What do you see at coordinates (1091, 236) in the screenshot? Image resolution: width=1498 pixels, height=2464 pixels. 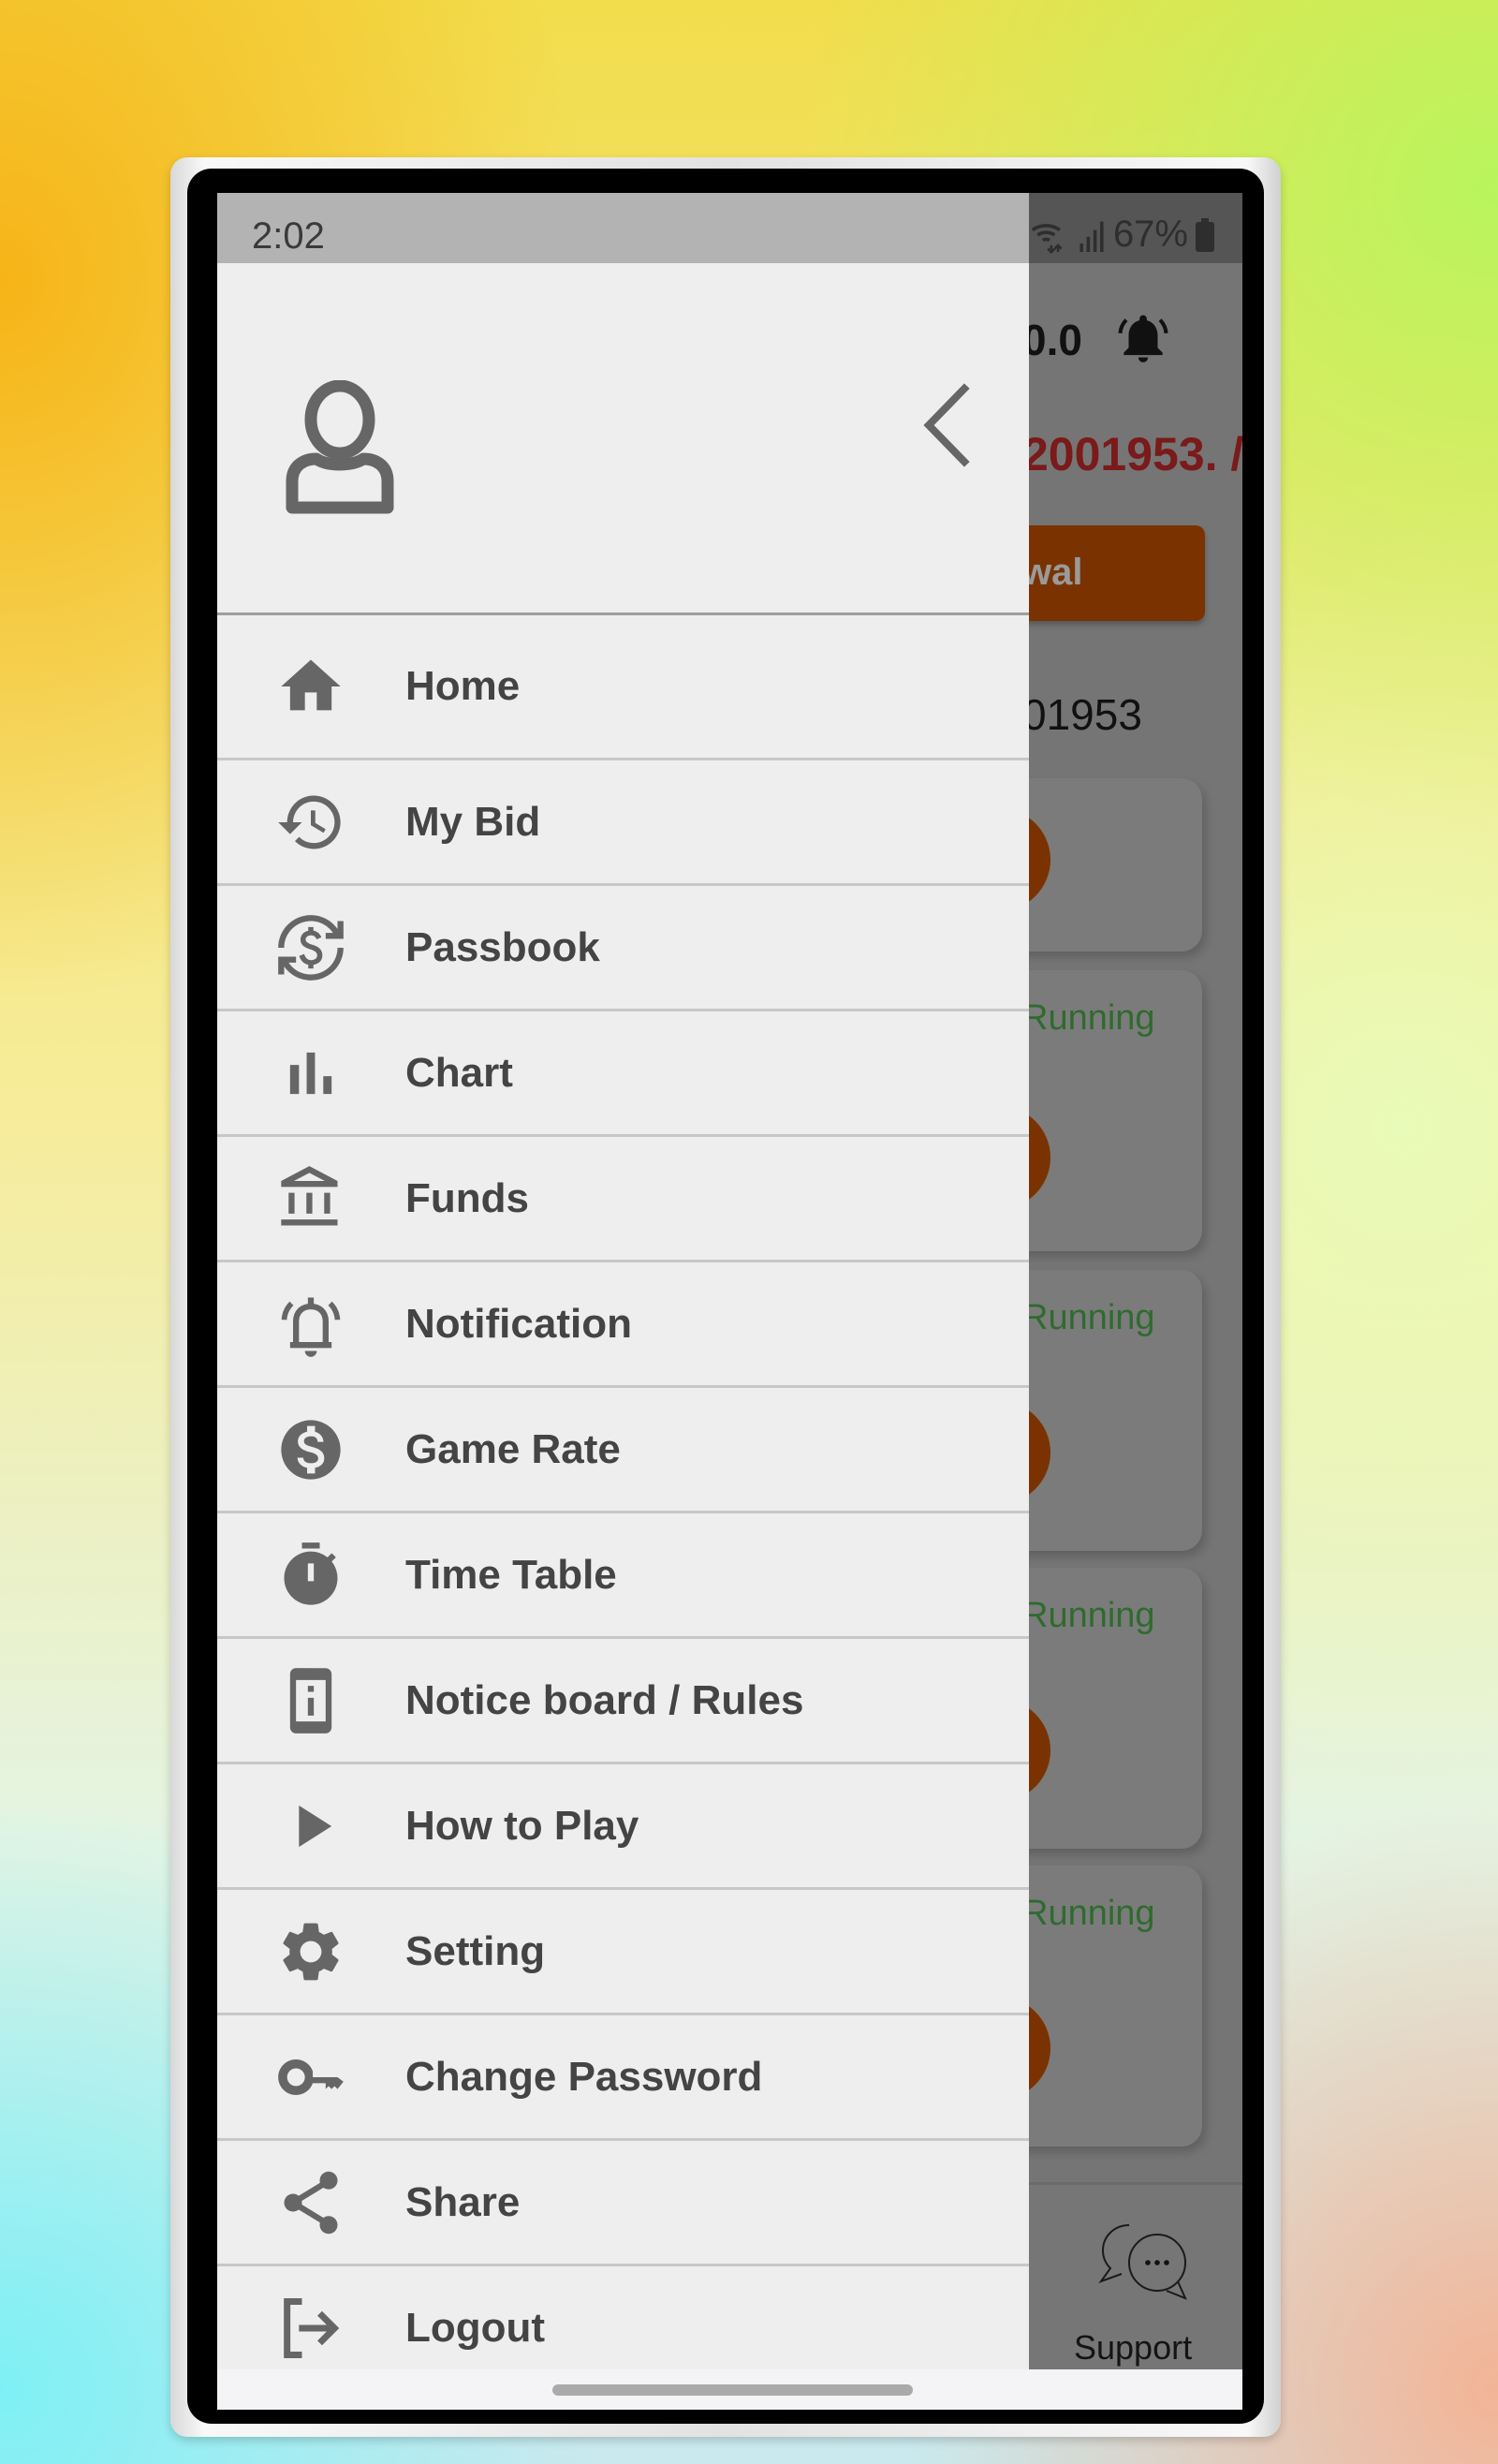 I see `signal-icon` at bounding box center [1091, 236].